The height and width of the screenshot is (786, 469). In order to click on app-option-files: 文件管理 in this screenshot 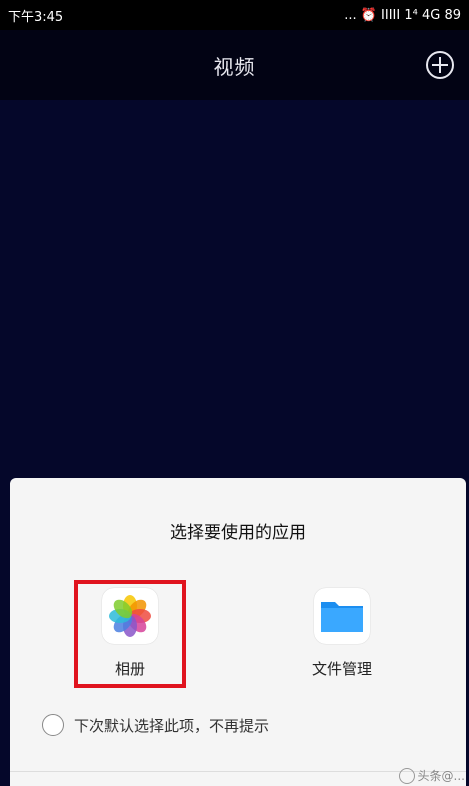, I will do `click(342, 633)`.